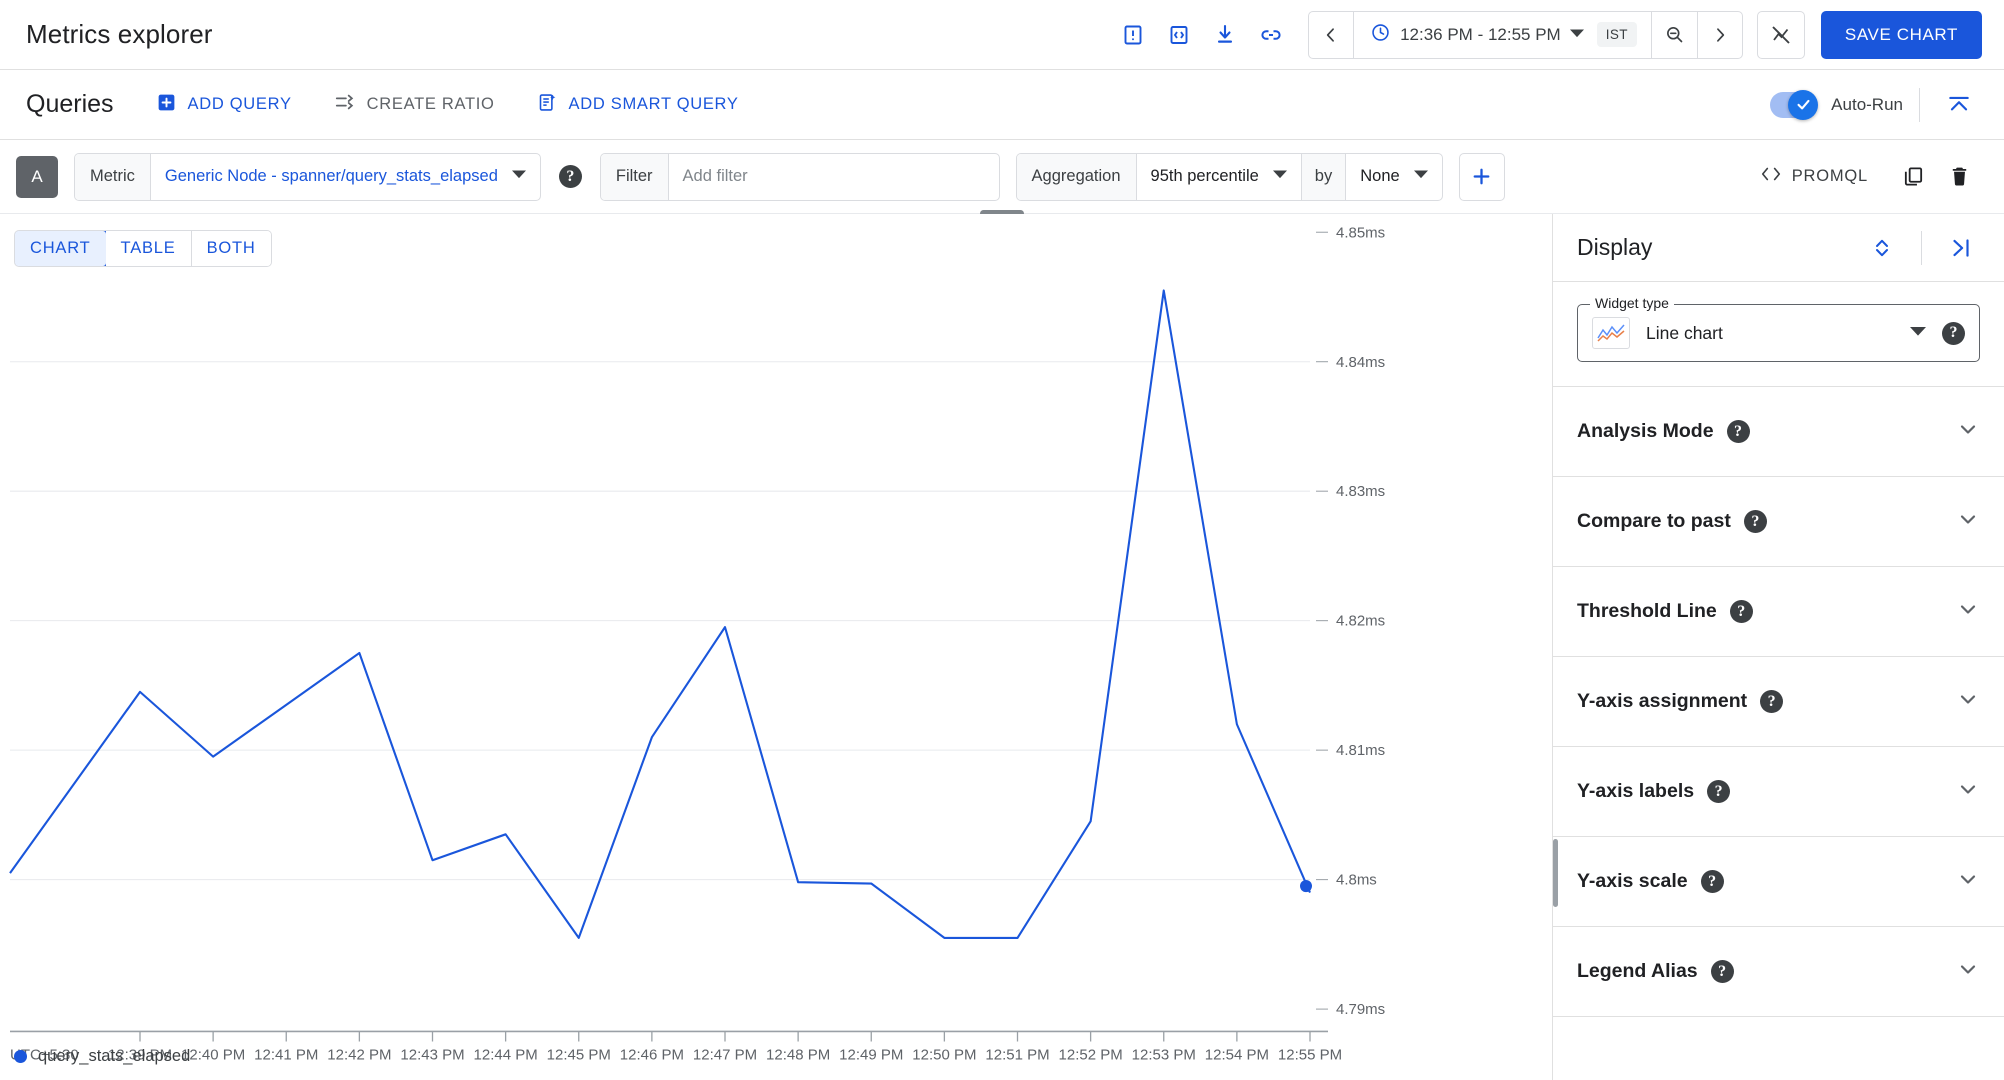  What do you see at coordinates (1310, 1055) in the screenshot?
I see `svg-text: 12:55 PM` at bounding box center [1310, 1055].